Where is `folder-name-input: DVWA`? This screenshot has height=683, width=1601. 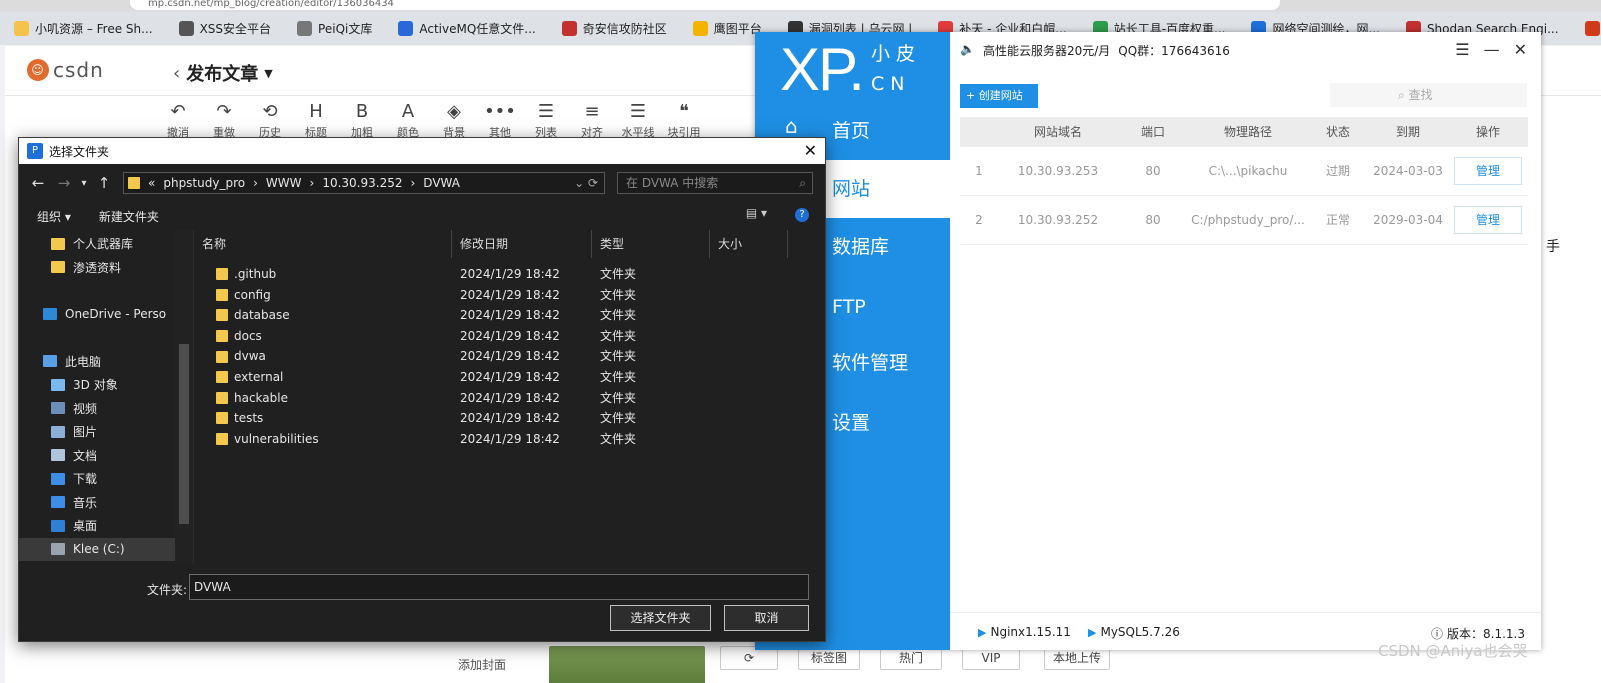
folder-name-input: DVWA is located at coordinates (499, 587).